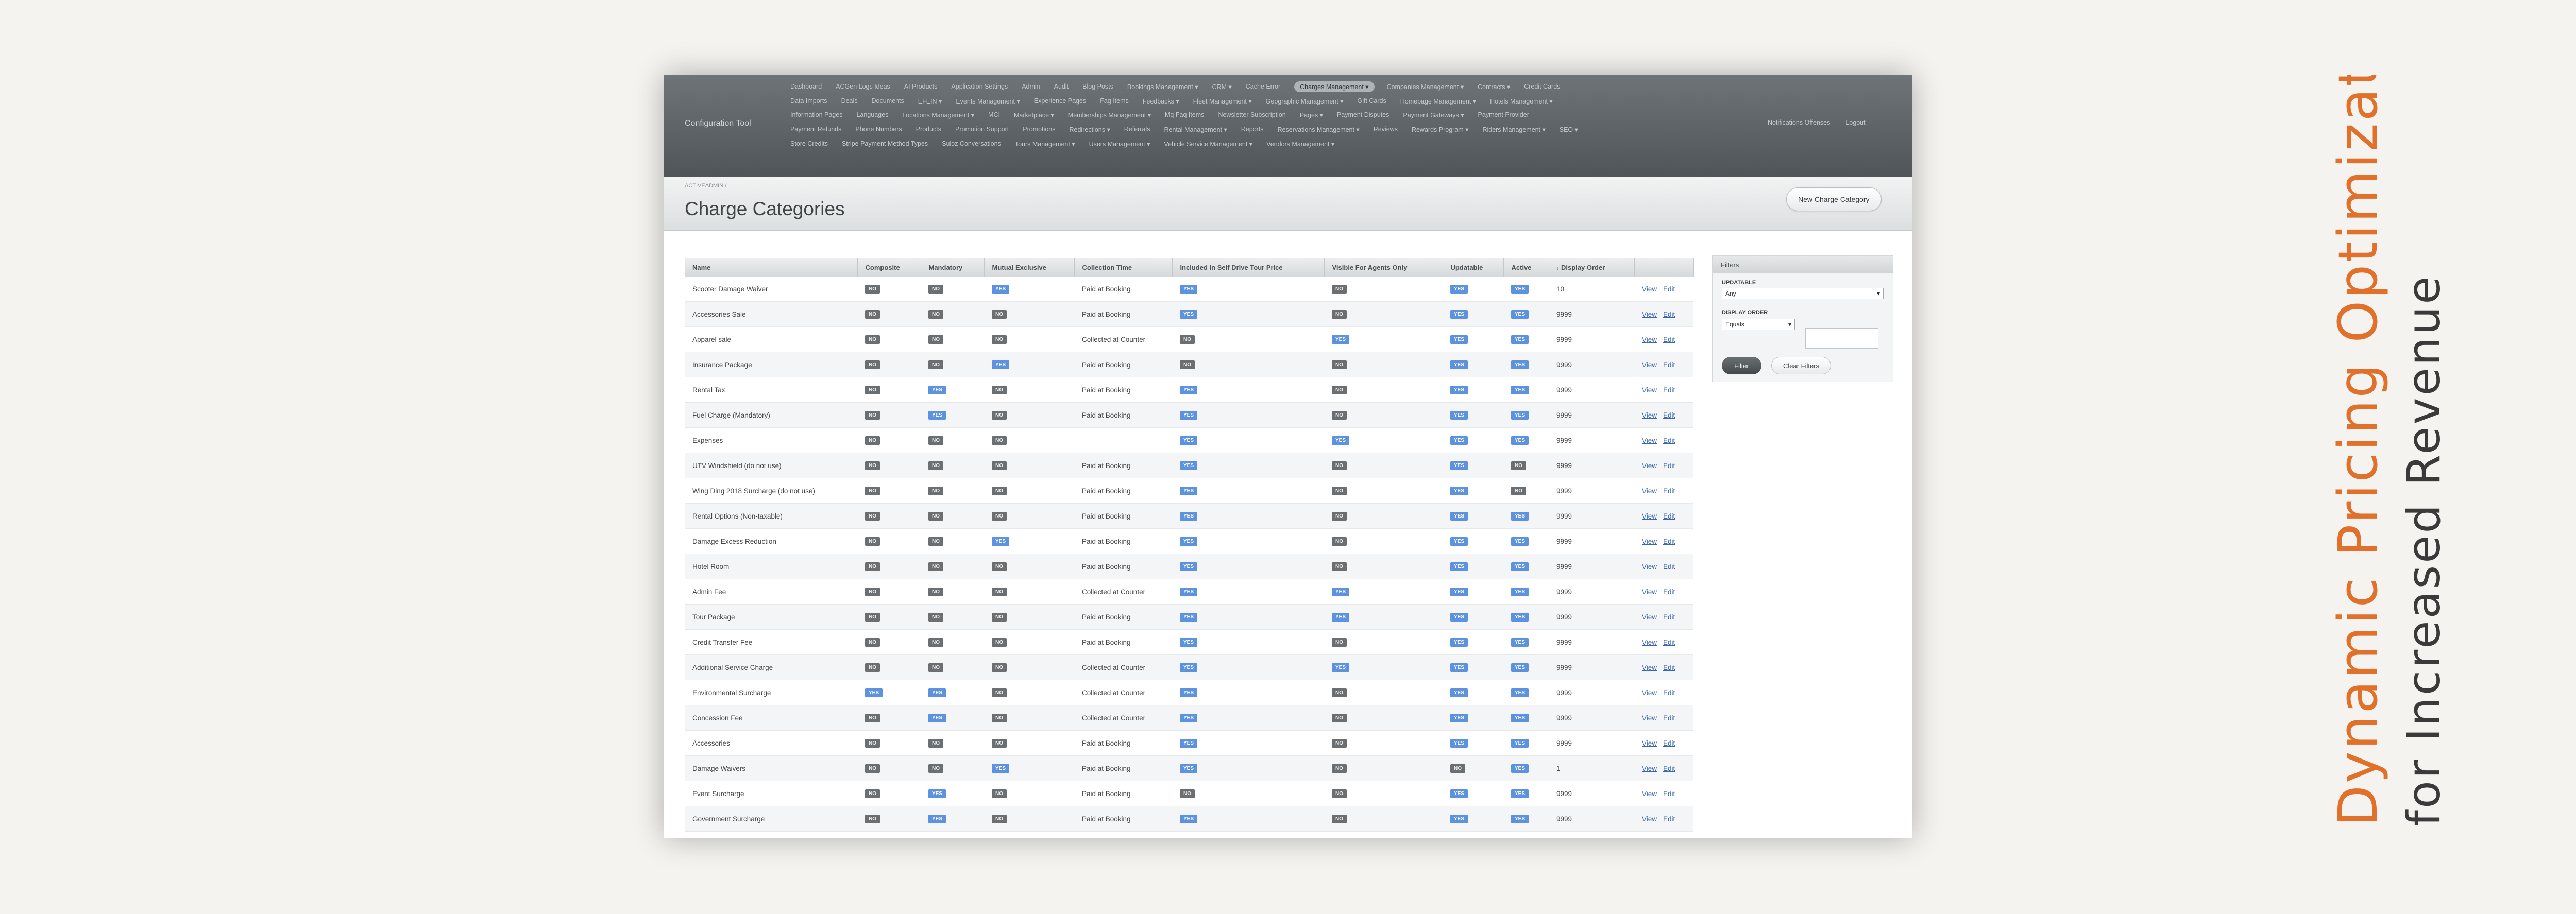 The height and width of the screenshot is (914, 2576). What do you see at coordinates (1799, 122) in the screenshot?
I see `nav-item-notifications-offenses: Notifications Offenses` at bounding box center [1799, 122].